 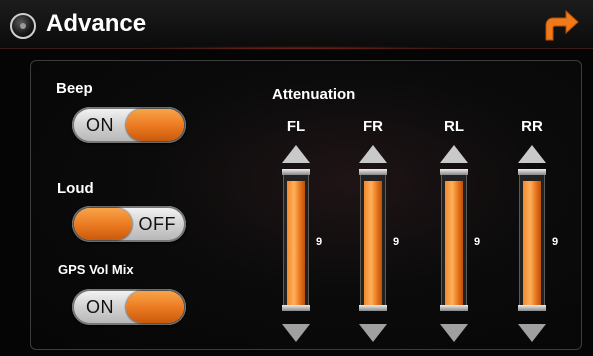 What do you see at coordinates (314, 94) in the screenshot?
I see `attenuation-title: Attenuation` at bounding box center [314, 94].